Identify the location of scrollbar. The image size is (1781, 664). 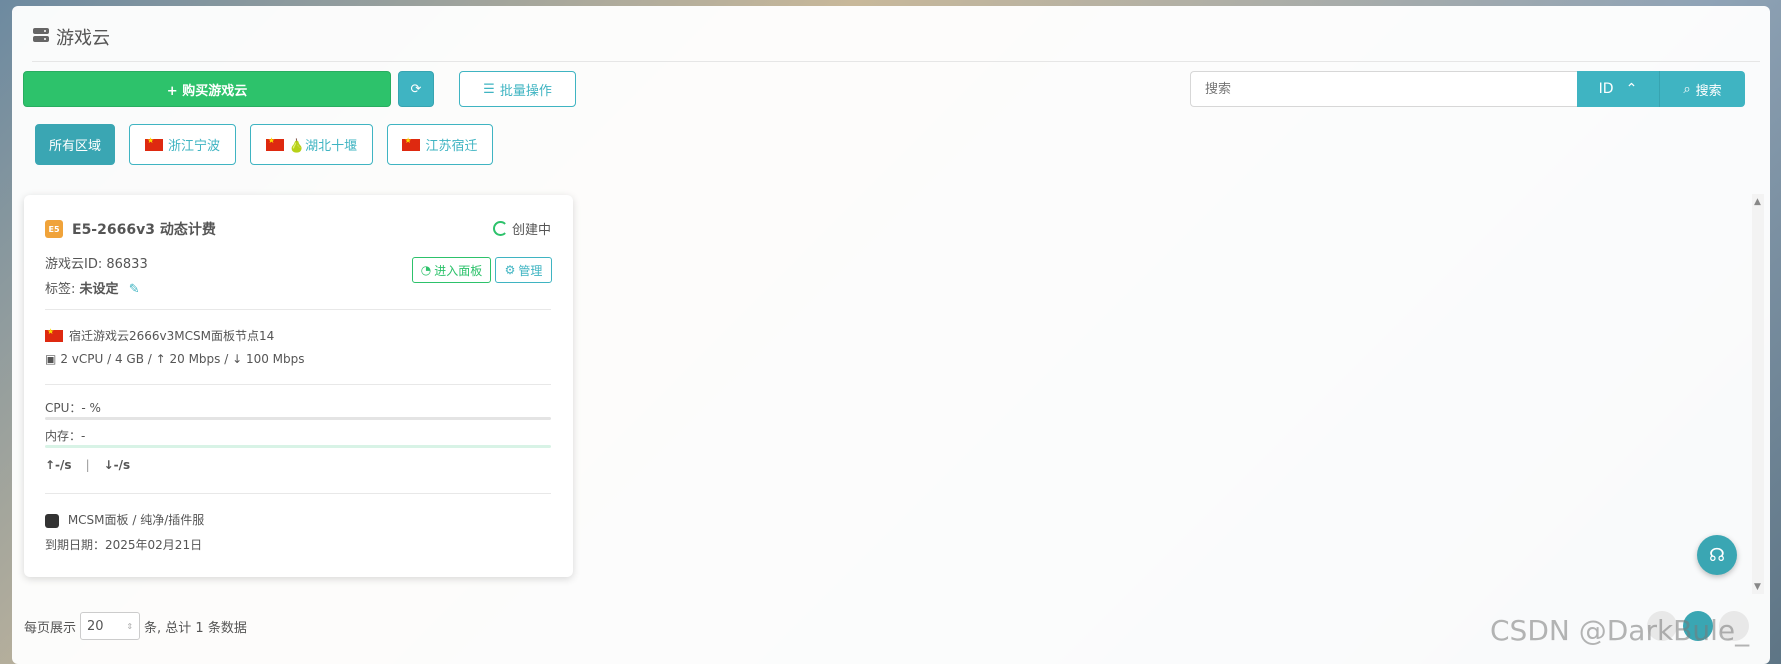
(1758, 394).